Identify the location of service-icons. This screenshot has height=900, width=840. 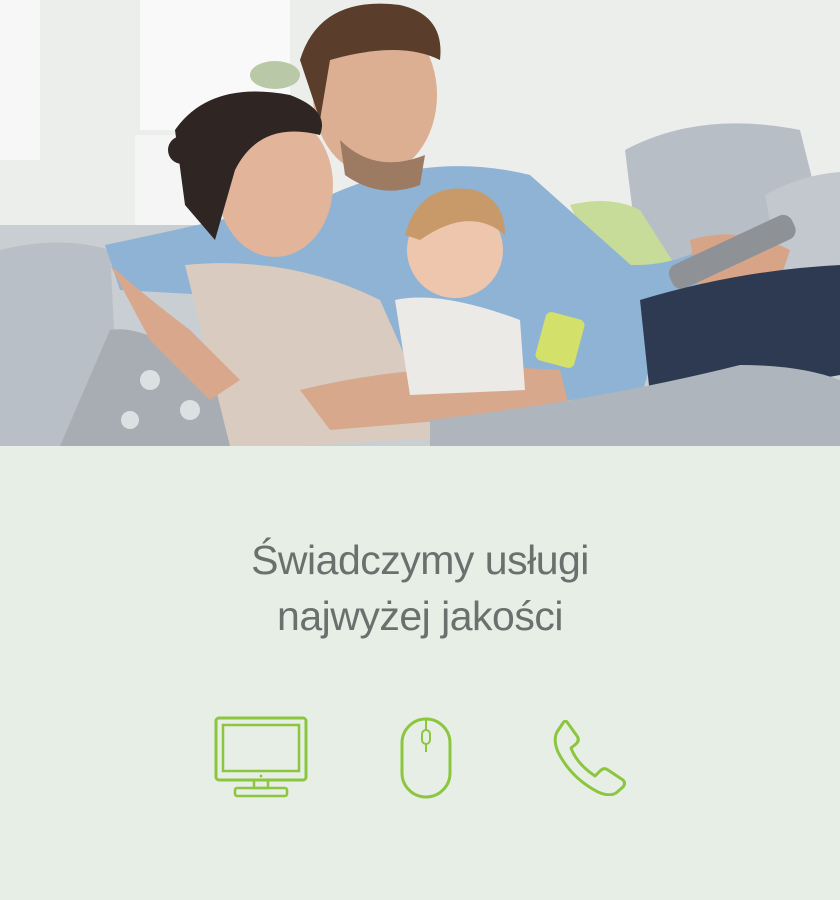
(420, 758).